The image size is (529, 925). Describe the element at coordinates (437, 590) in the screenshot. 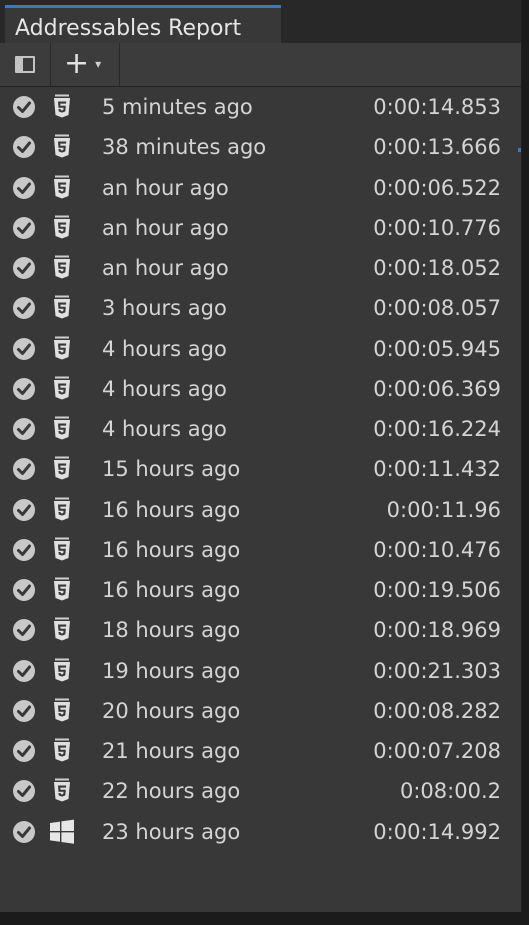

I see `report-duration: 0:00:19.506` at that location.